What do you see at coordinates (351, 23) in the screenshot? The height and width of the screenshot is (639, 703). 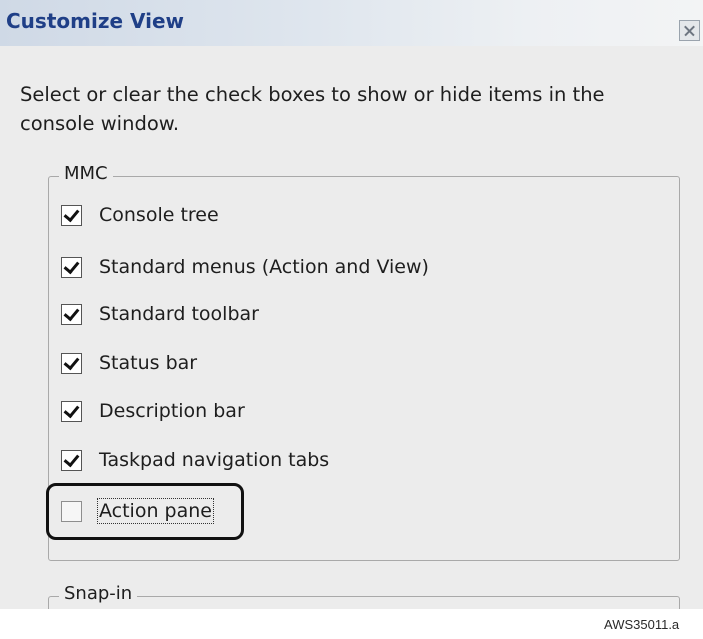 I see `title-bar: Customize View` at bounding box center [351, 23].